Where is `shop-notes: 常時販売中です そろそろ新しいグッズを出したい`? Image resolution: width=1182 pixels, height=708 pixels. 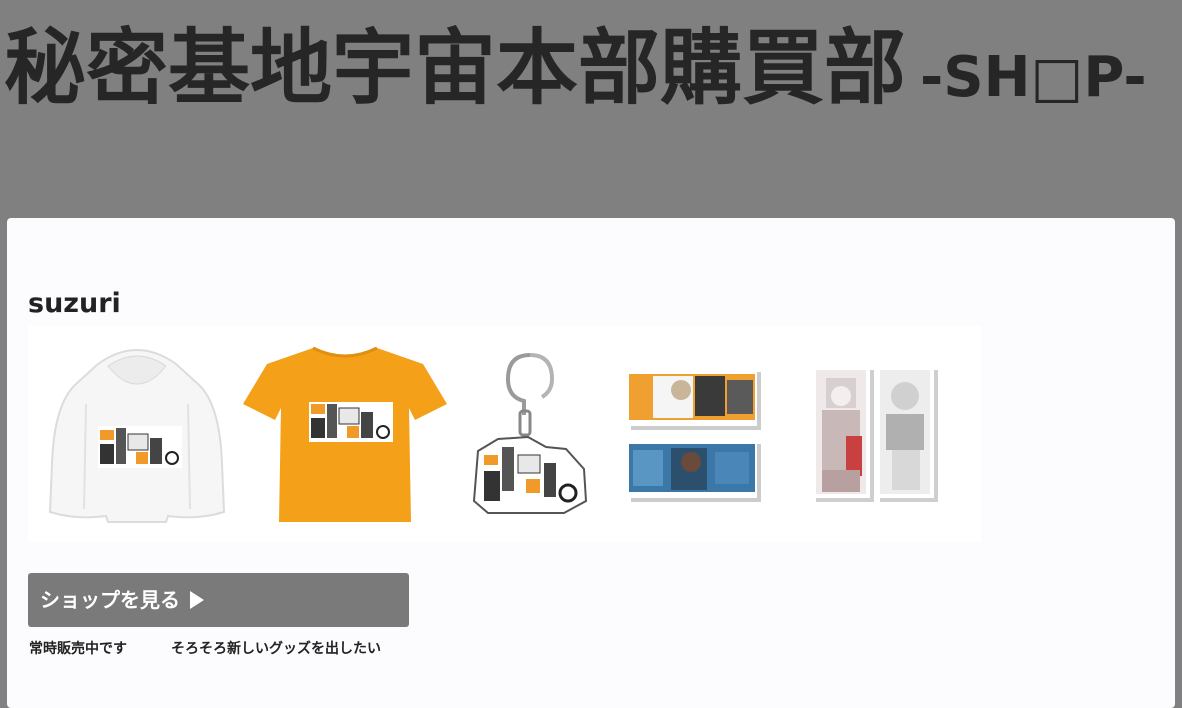
shop-notes: 常時販売中です そろそろ新しいグッズを出したい is located at coordinates (205, 648).